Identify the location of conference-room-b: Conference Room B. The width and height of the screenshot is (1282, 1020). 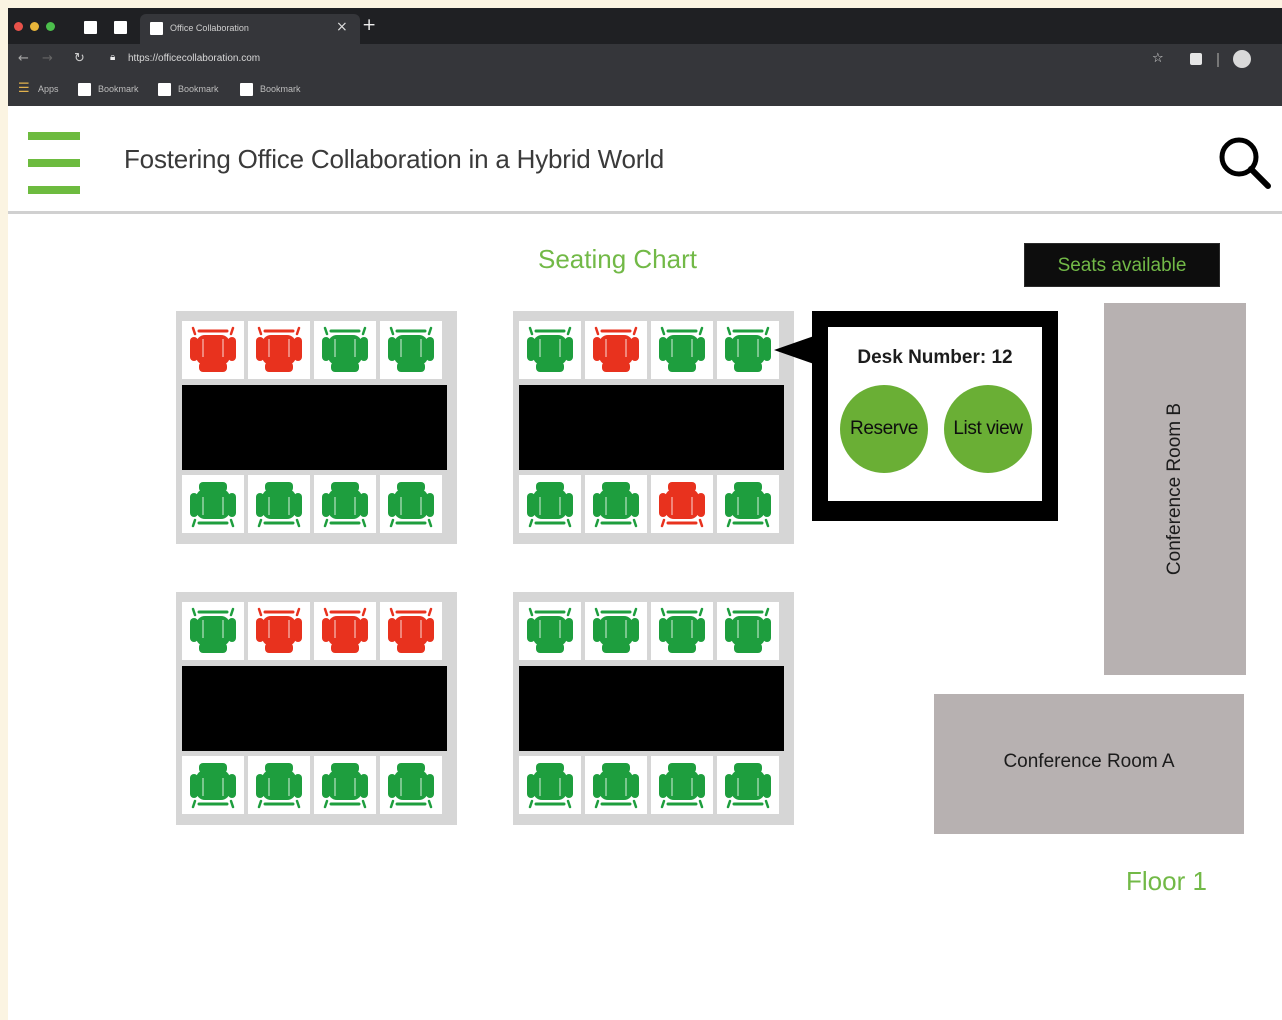
(1175, 489).